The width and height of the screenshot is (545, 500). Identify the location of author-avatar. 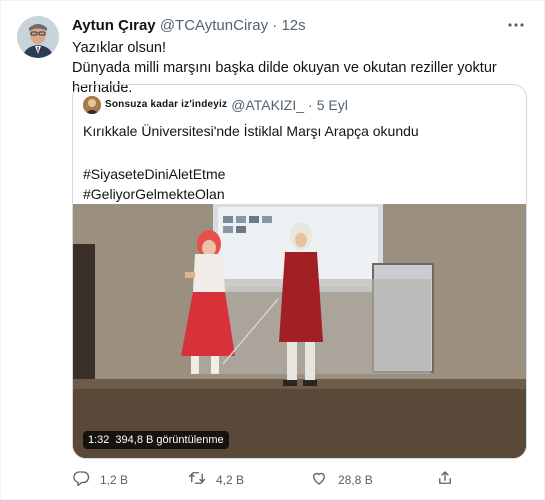
(38, 37).